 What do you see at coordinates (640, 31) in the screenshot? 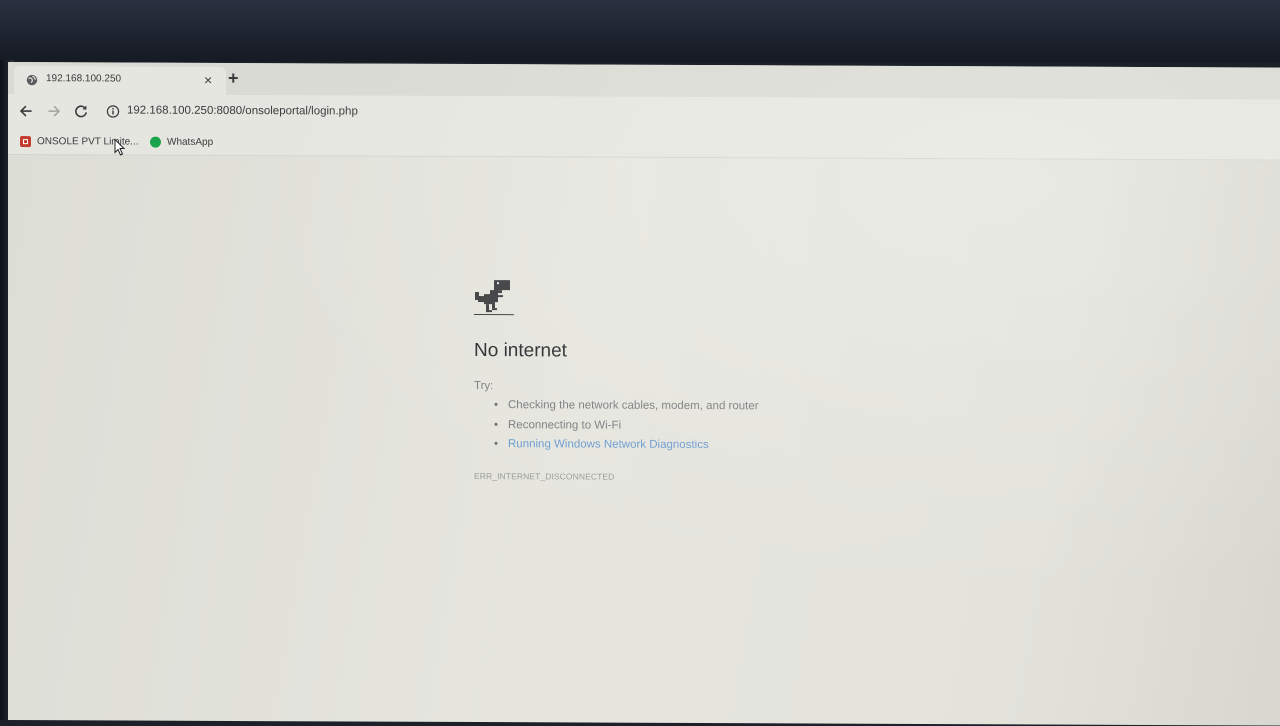
I see `monitor-bezel-top` at bounding box center [640, 31].